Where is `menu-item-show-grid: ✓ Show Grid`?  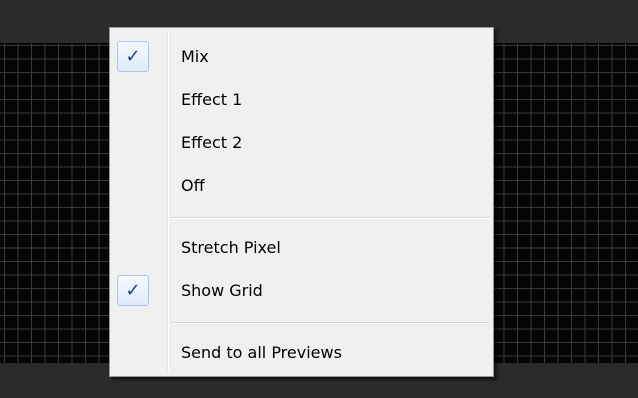
menu-item-show-grid: ✓ Show Grid is located at coordinates (301, 291).